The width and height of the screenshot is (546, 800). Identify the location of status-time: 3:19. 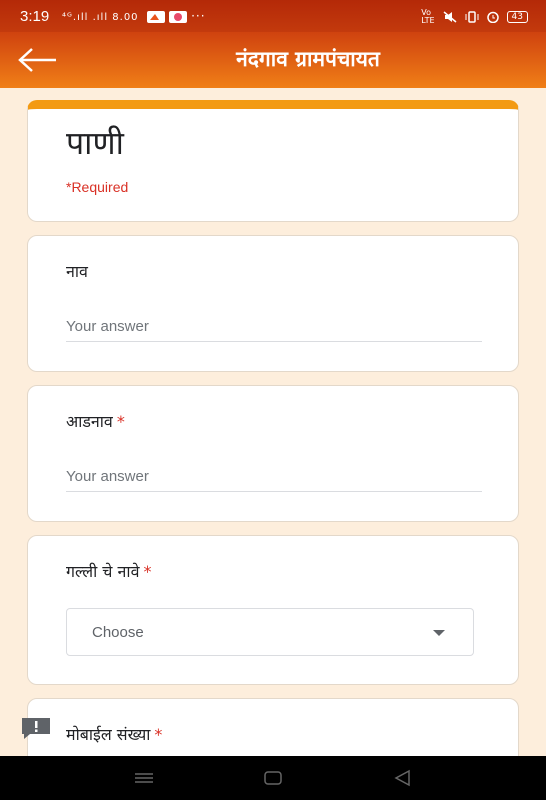
(35, 16).